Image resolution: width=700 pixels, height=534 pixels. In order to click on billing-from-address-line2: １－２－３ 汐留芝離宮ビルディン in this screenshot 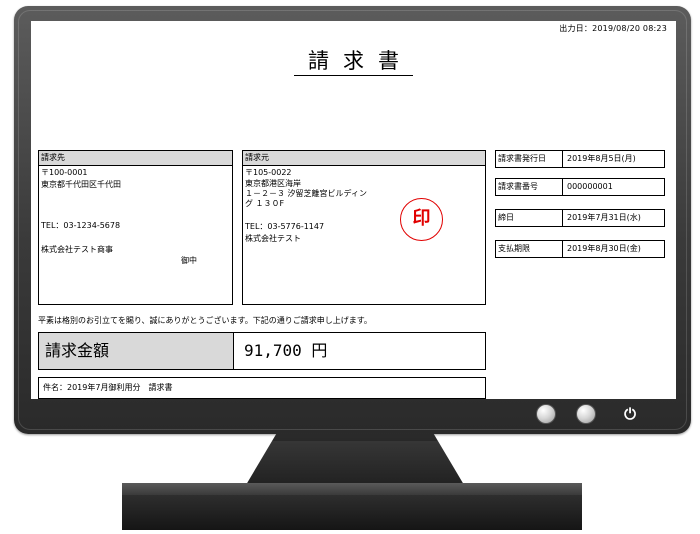, I will do `click(306, 193)`.